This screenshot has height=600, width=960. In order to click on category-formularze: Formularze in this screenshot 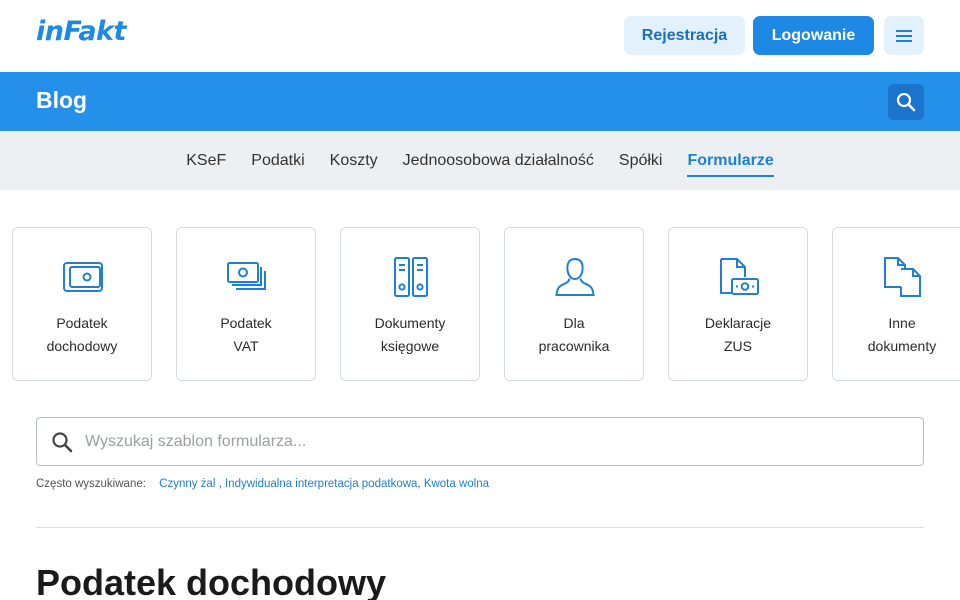, I will do `click(730, 161)`.